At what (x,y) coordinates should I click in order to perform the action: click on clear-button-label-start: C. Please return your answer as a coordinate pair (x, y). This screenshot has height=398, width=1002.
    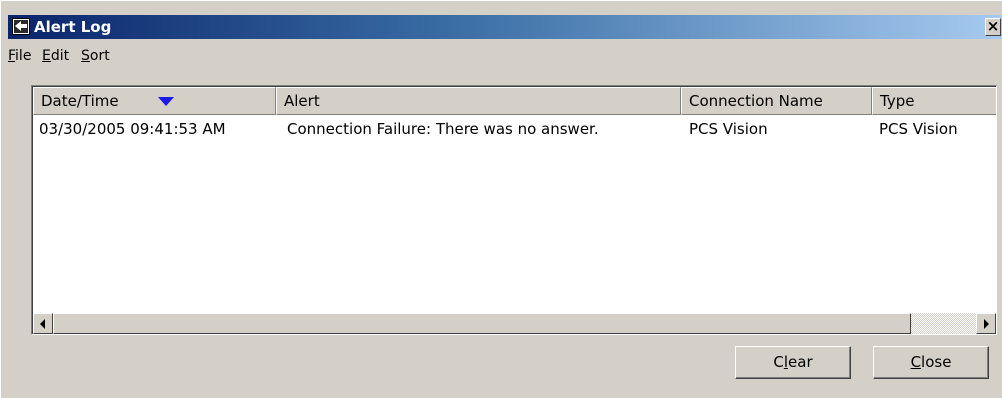
    Looking at the image, I should click on (778, 362).